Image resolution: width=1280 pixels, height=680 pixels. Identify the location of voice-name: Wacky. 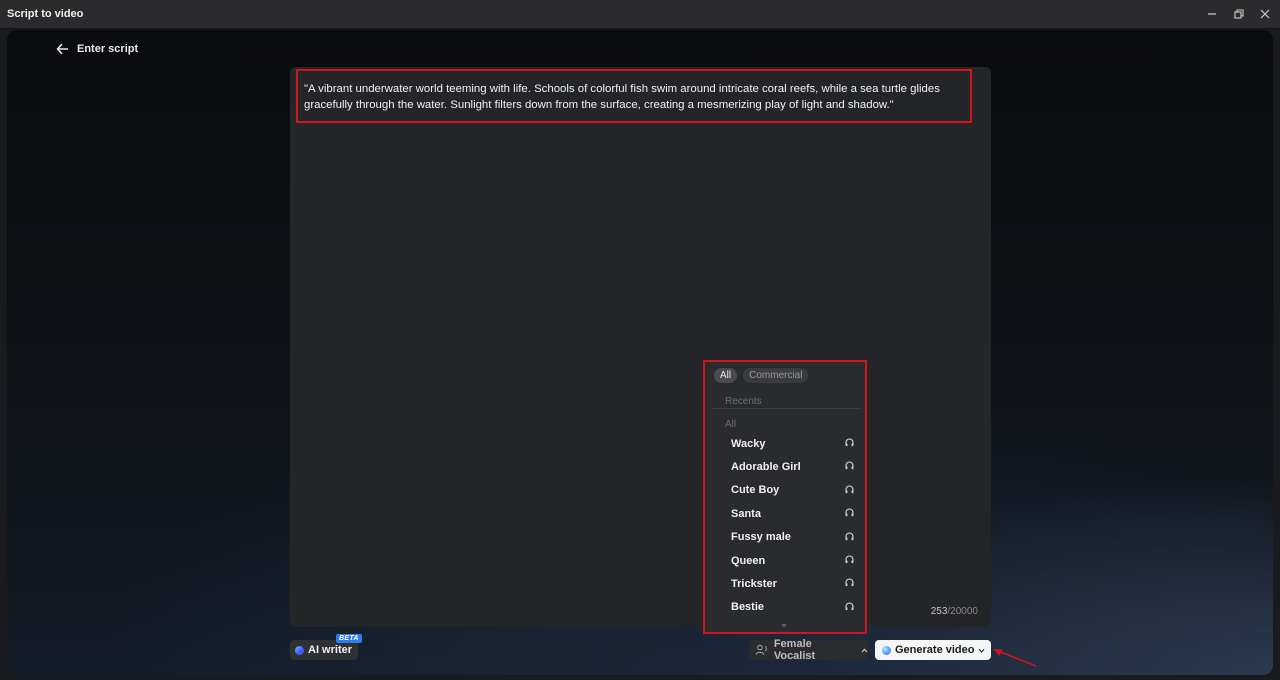
(748, 443).